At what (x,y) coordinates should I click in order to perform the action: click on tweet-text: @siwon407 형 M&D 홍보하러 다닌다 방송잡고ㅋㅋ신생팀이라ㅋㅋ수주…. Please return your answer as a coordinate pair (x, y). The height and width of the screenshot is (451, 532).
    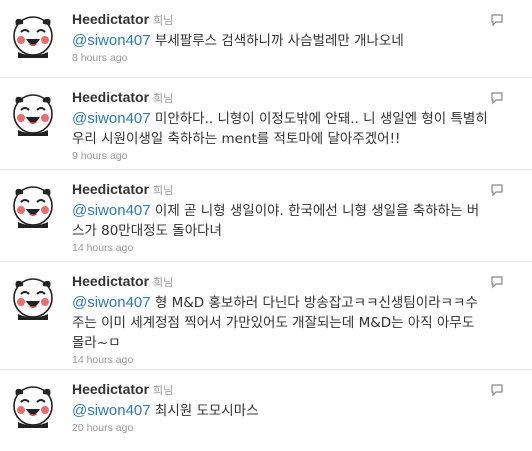
    Looking at the image, I should click on (281, 323).